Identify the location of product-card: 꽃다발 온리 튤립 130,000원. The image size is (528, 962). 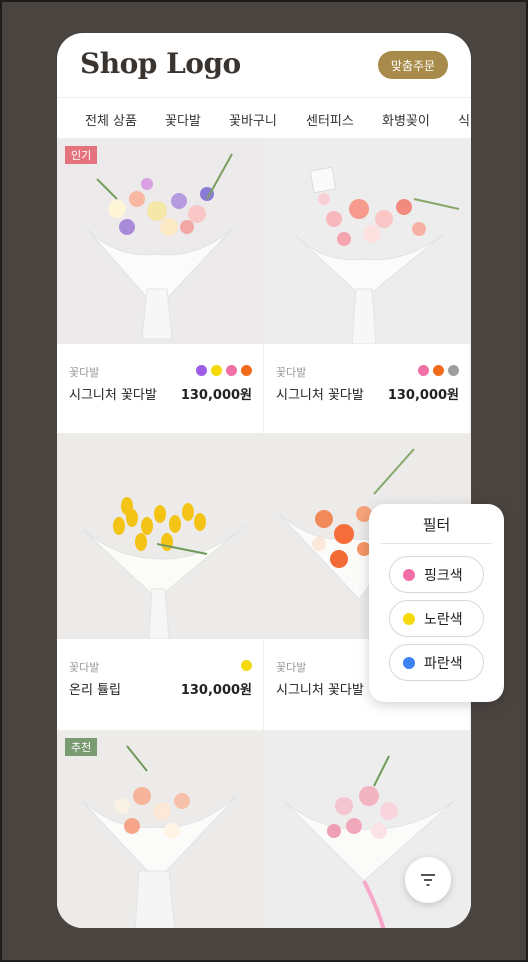
(160, 582).